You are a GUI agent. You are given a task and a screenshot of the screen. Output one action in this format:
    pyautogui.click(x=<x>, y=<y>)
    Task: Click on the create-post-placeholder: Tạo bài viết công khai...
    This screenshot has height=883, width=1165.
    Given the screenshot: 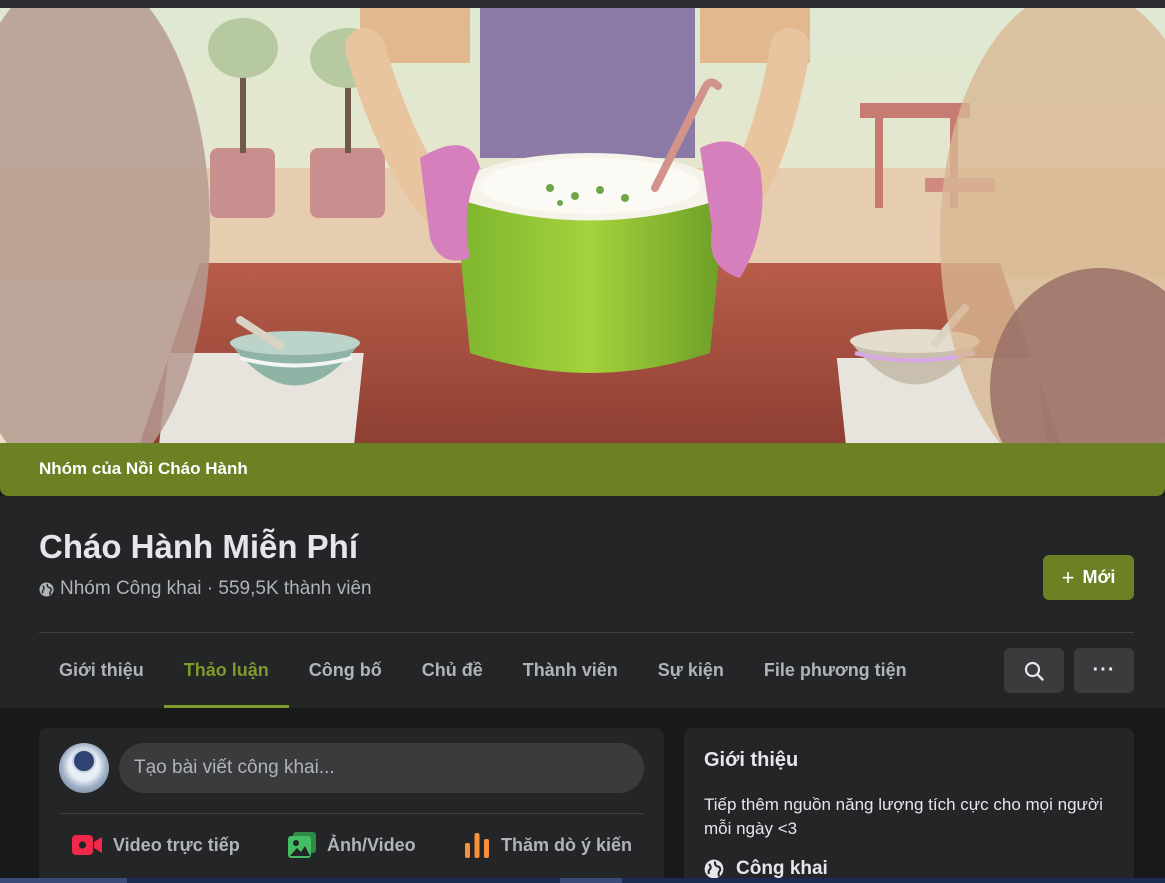 What is the action you would take?
    pyautogui.click(x=234, y=767)
    